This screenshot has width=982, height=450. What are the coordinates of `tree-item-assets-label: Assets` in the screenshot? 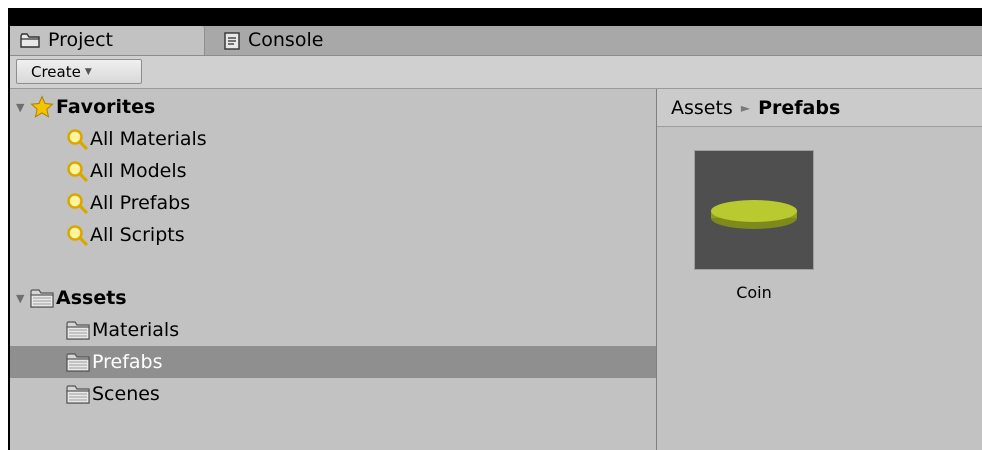 It's located at (91, 298).